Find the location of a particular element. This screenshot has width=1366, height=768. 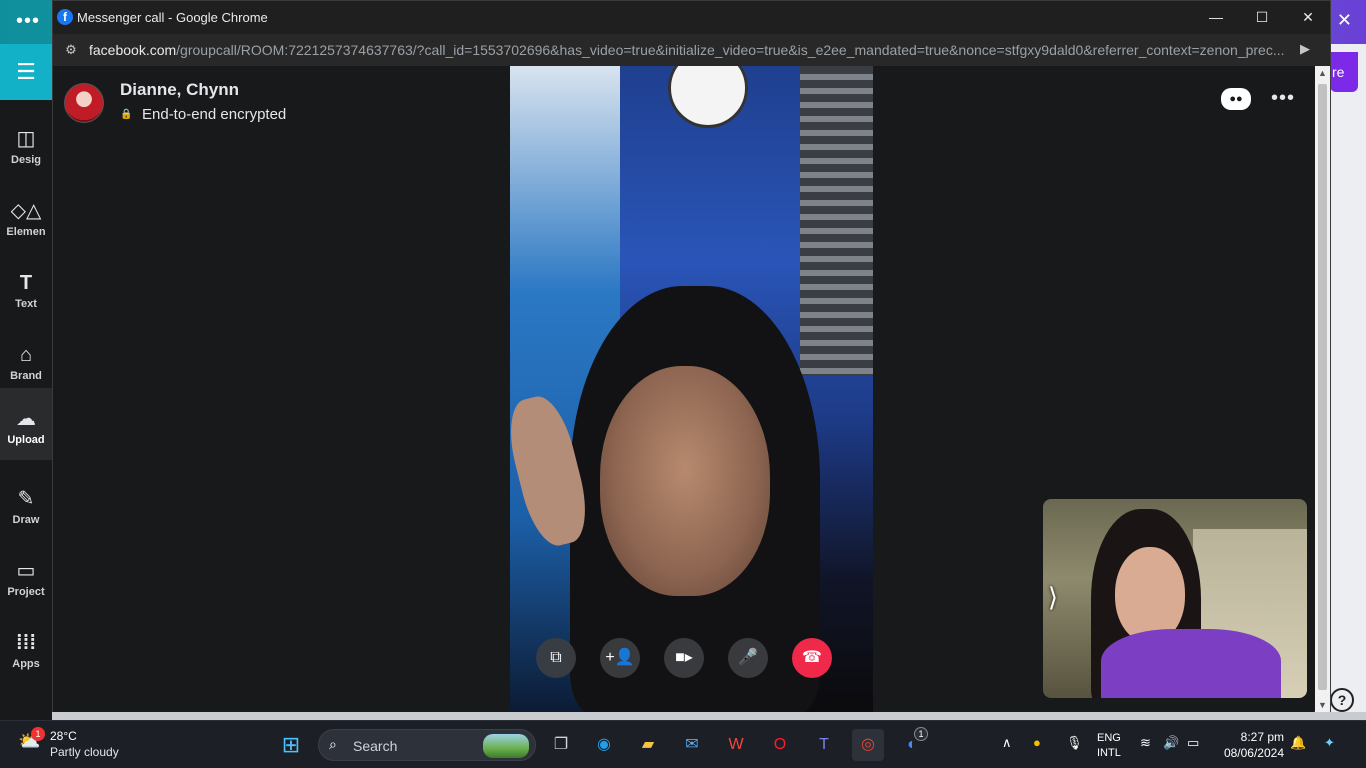

sidebar-item-apps: ⁞⁞⁞ Apps is located at coordinates (26, 648).